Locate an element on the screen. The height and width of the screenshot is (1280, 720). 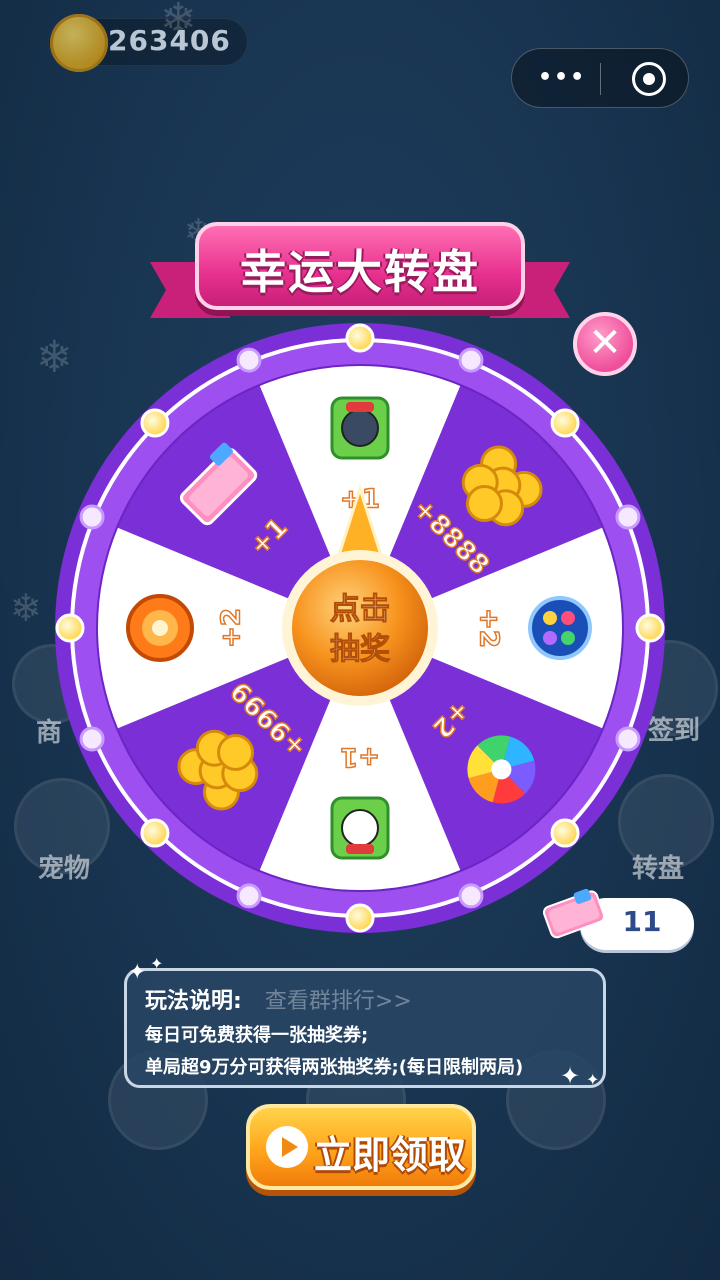
dog-puzzle-icon is located at coordinates (360, 428).